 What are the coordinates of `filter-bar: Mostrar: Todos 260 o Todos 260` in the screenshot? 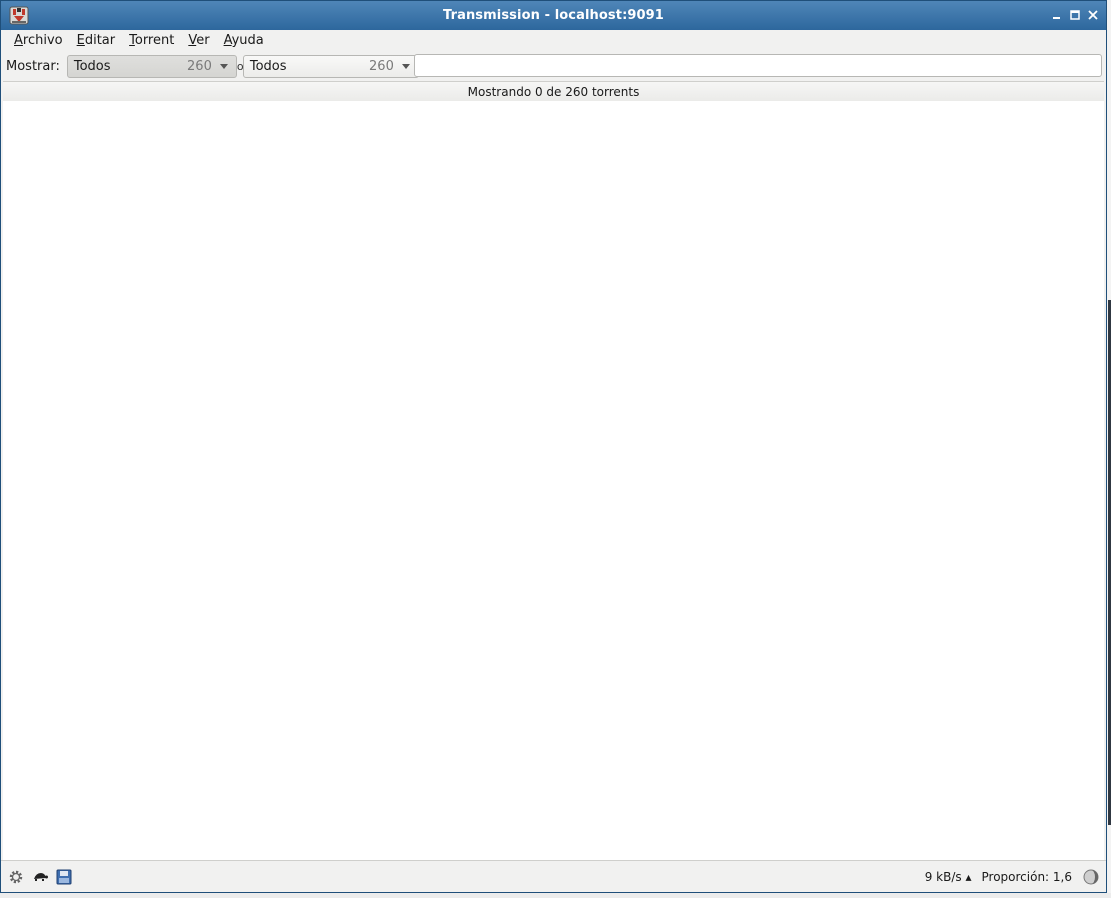 It's located at (553, 66).